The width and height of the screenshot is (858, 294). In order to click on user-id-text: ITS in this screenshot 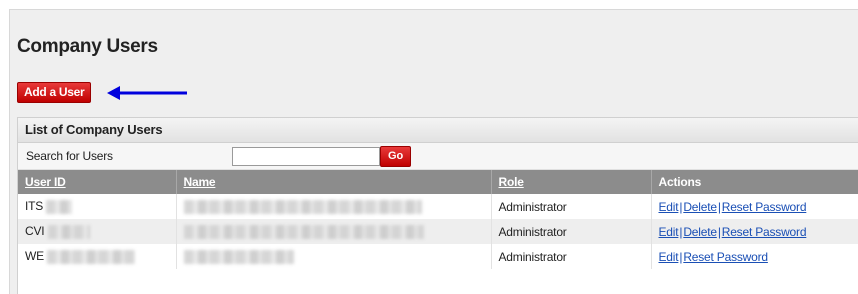, I will do `click(34, 206)`.